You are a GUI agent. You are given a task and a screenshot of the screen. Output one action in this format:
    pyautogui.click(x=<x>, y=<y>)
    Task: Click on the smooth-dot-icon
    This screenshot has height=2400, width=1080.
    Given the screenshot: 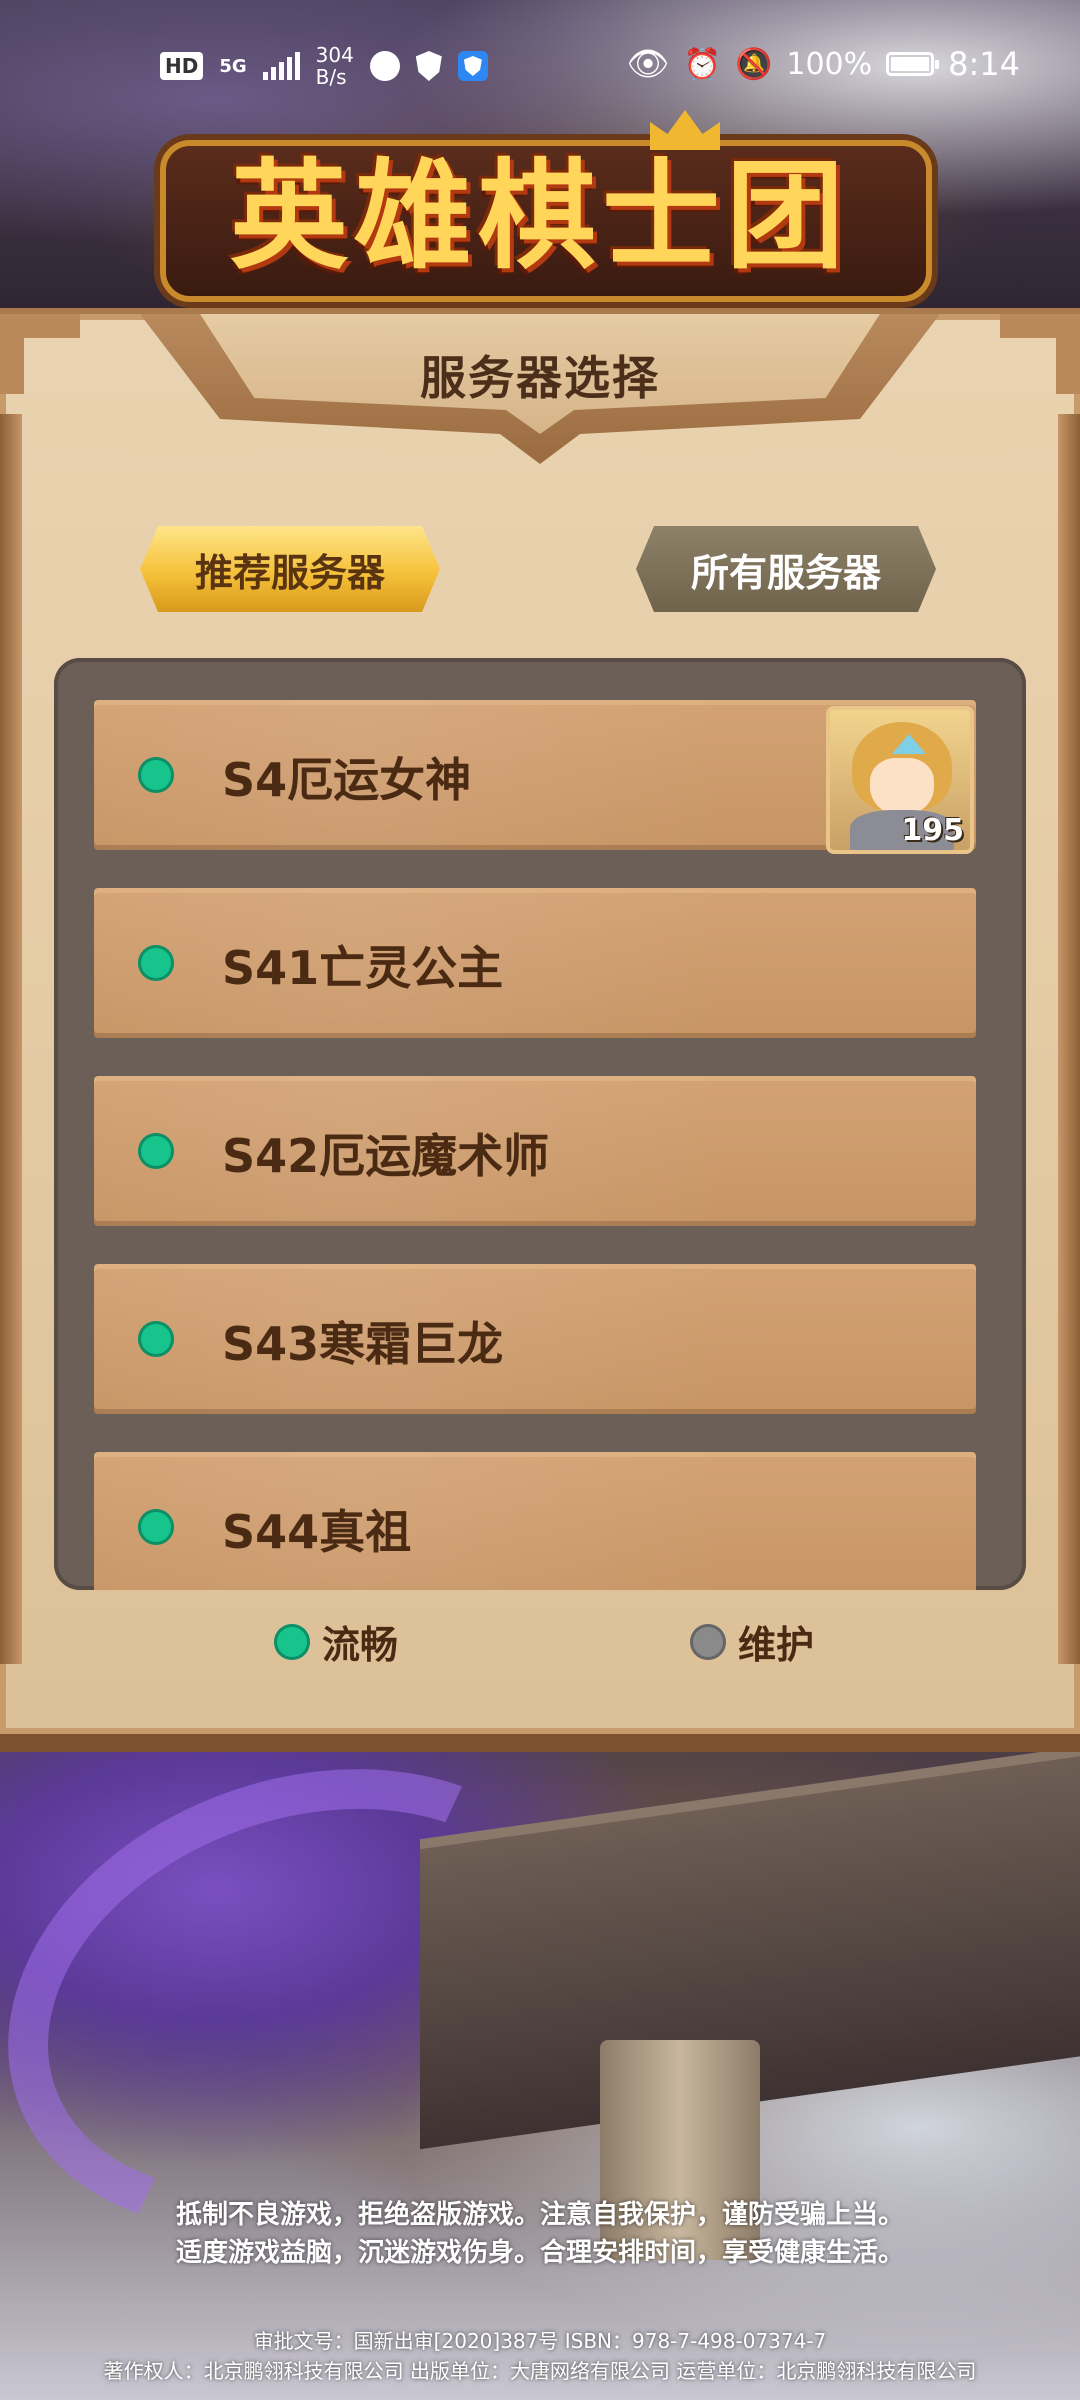 What is the action you would take?
    pyautogui.click(x=292, y=1641)
    